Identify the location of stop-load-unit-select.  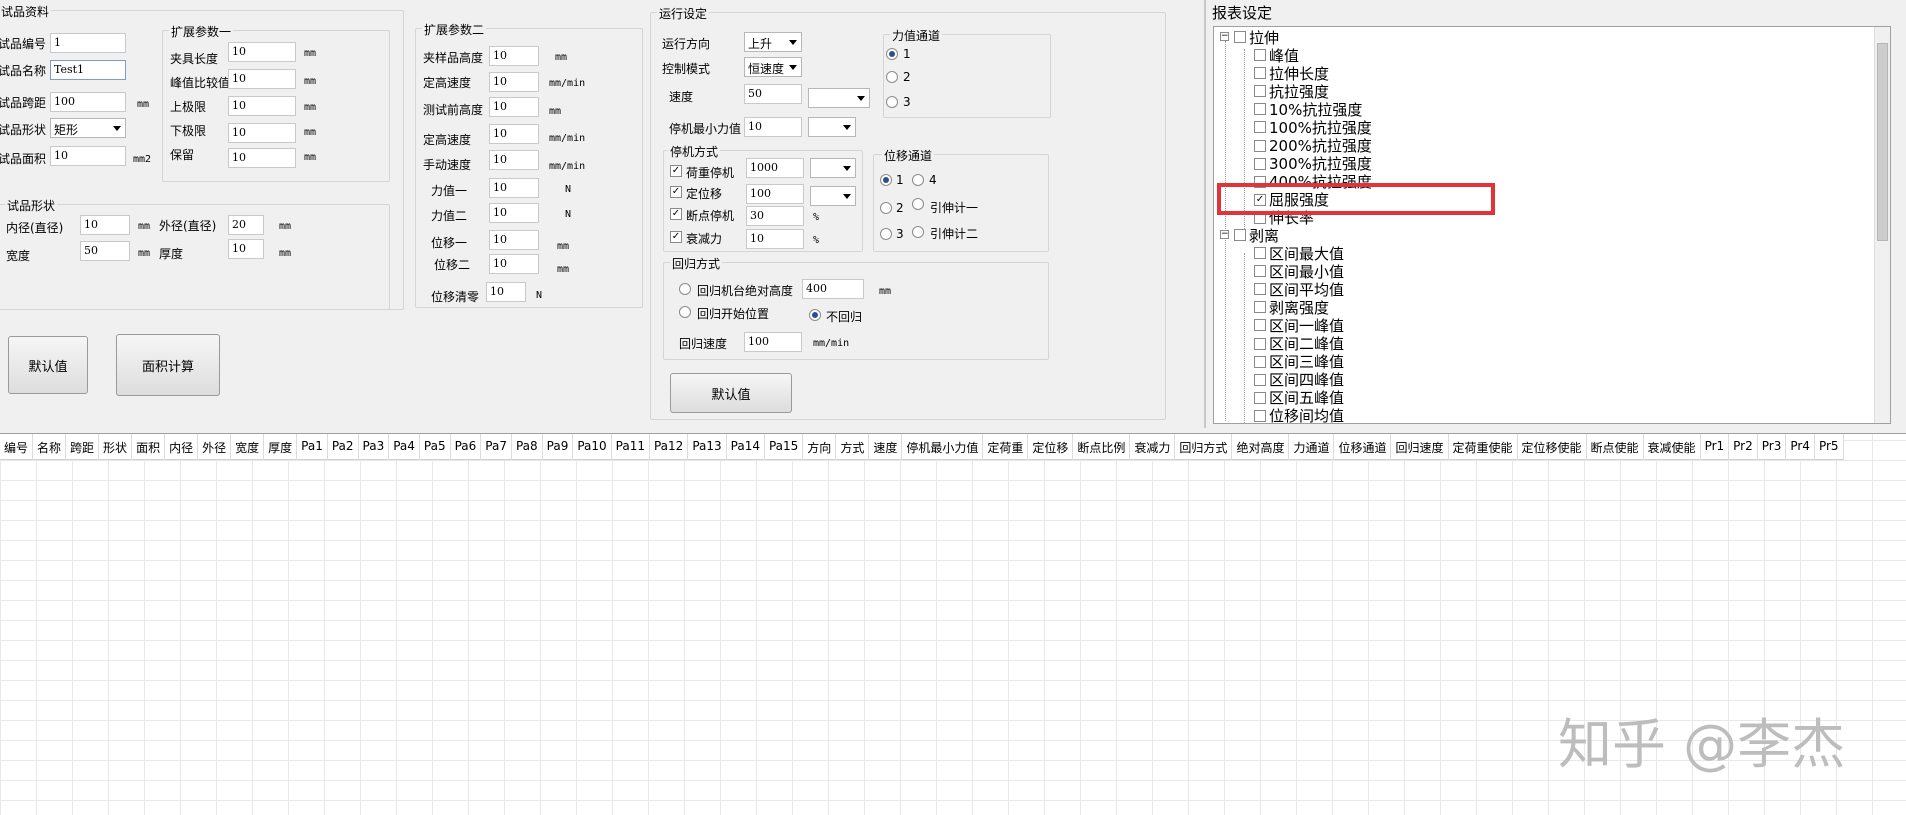
(833, 168).